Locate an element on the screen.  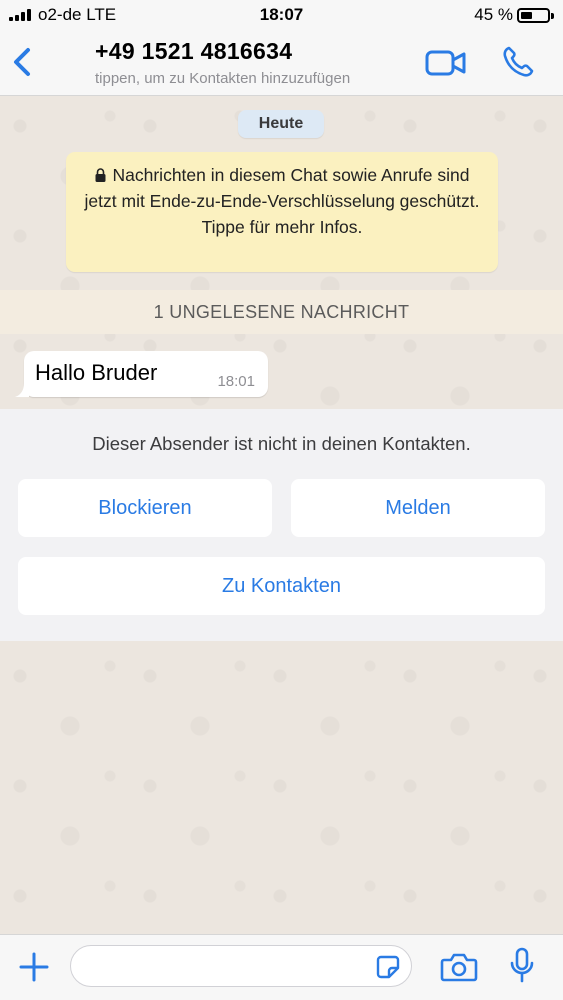
contact-name: +49 1521 4816634 is located at coordinates (193, 51).